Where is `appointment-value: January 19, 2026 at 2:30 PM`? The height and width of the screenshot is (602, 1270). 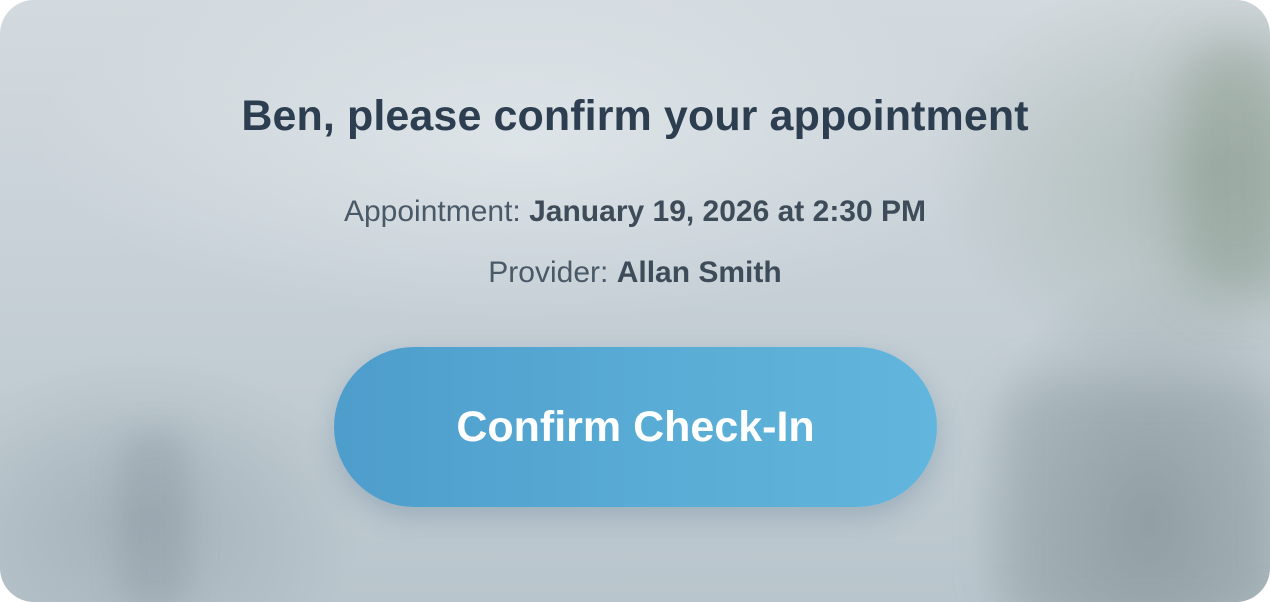 appointment-value: January 19, 2026 at 2:30 PM is located at coordinates (728, 211).